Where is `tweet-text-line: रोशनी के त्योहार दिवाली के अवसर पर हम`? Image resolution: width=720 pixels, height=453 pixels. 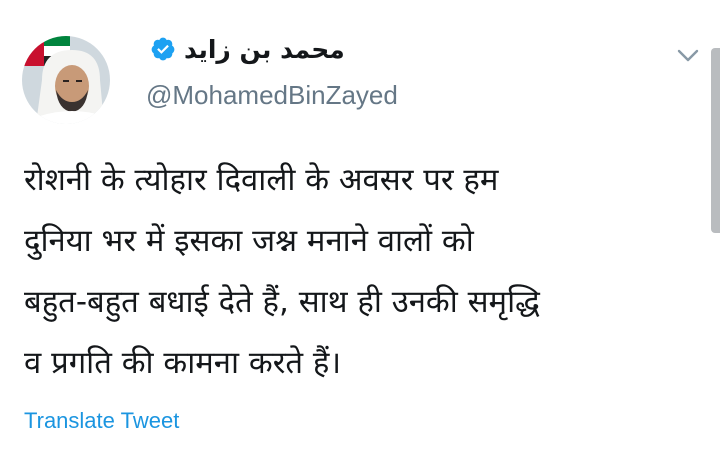
tweet-text-line: रोशनी के त्योहार दिवाली के अवसर पर हम is located at coordinates (261, 180).